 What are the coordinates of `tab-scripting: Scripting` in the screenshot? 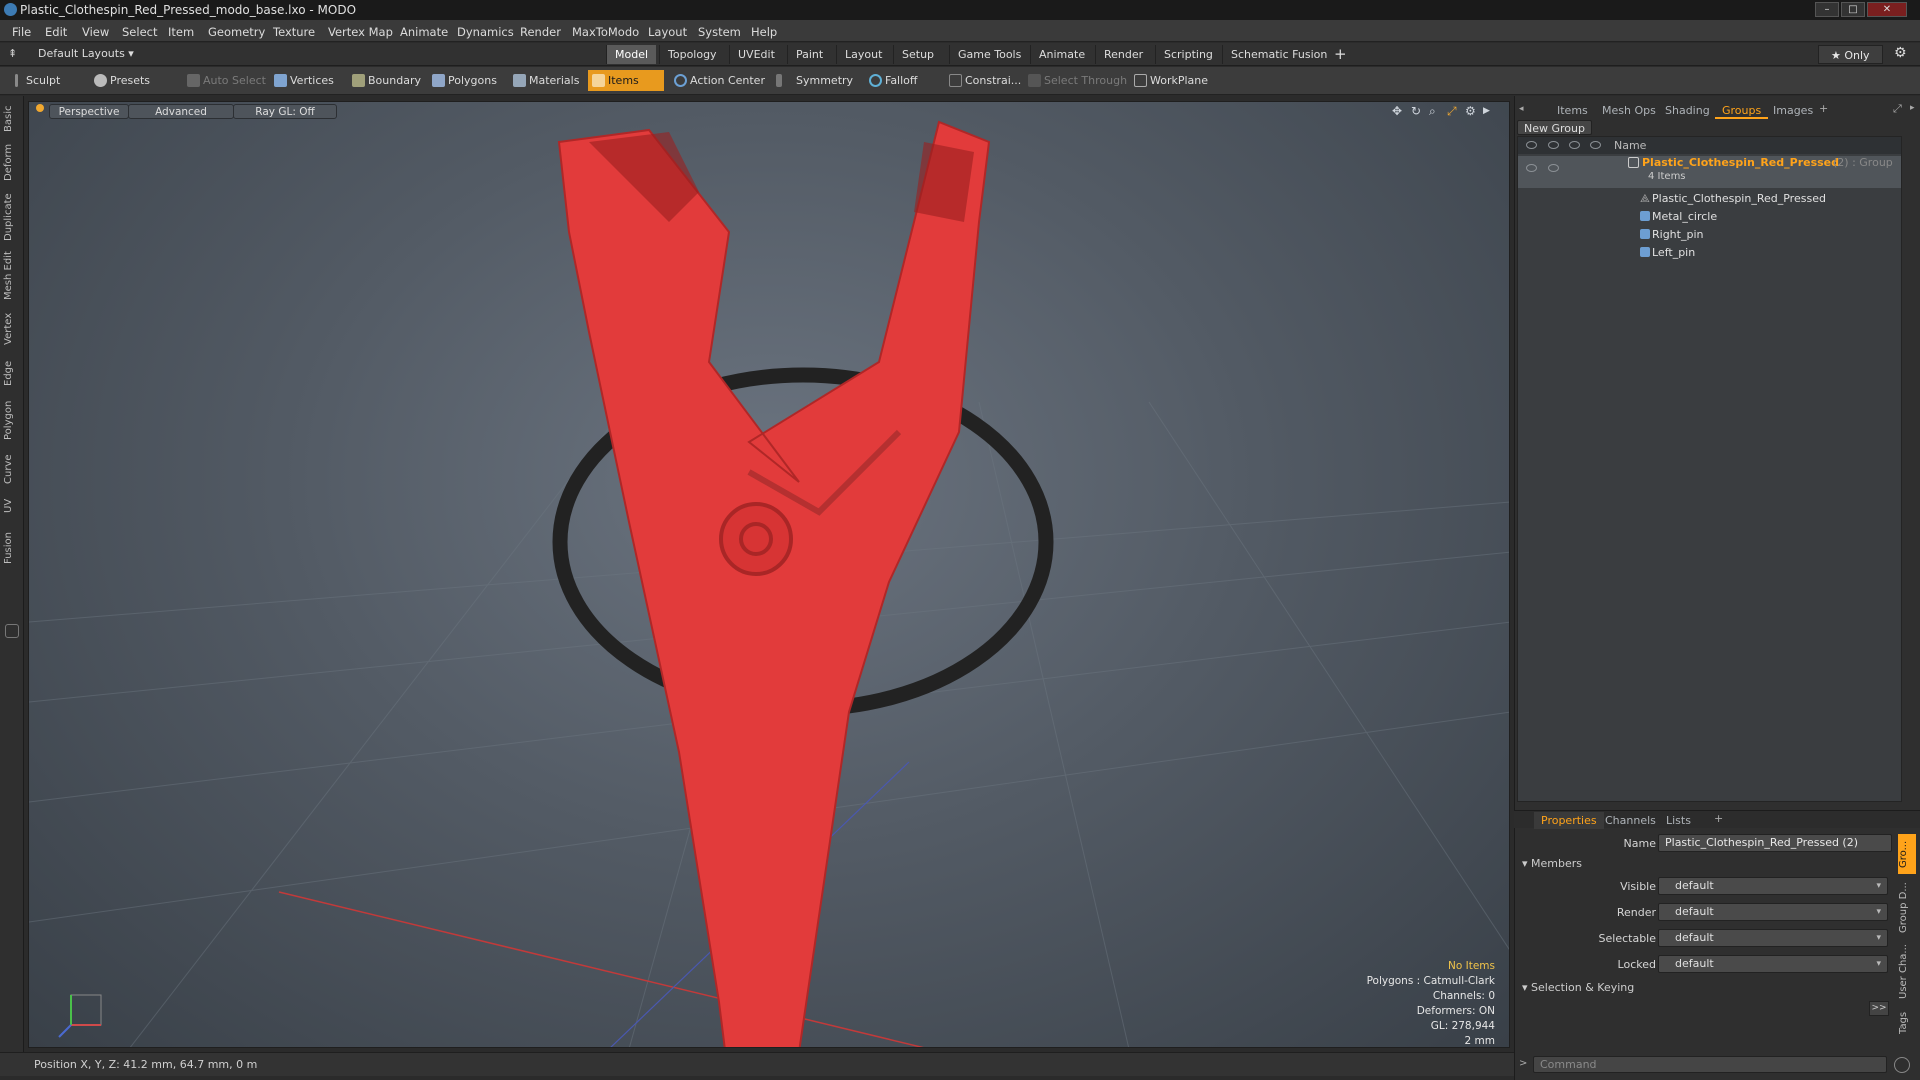 It's located at (1188, 54).